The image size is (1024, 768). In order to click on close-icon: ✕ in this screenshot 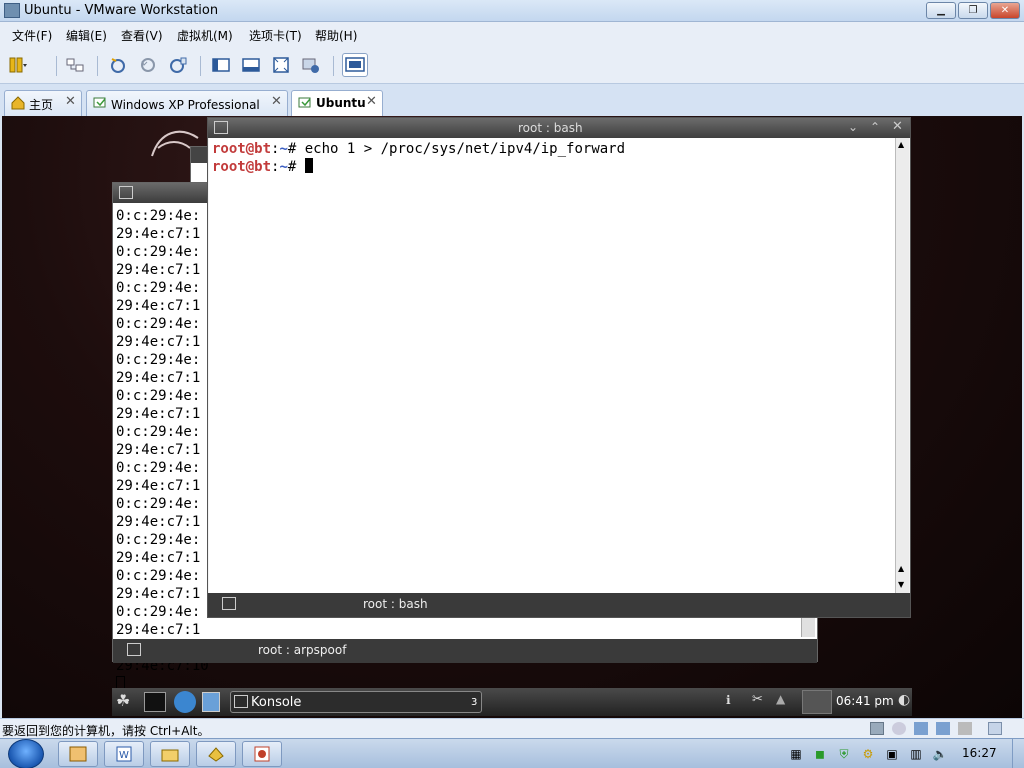, I will do `click(897, 126)`.